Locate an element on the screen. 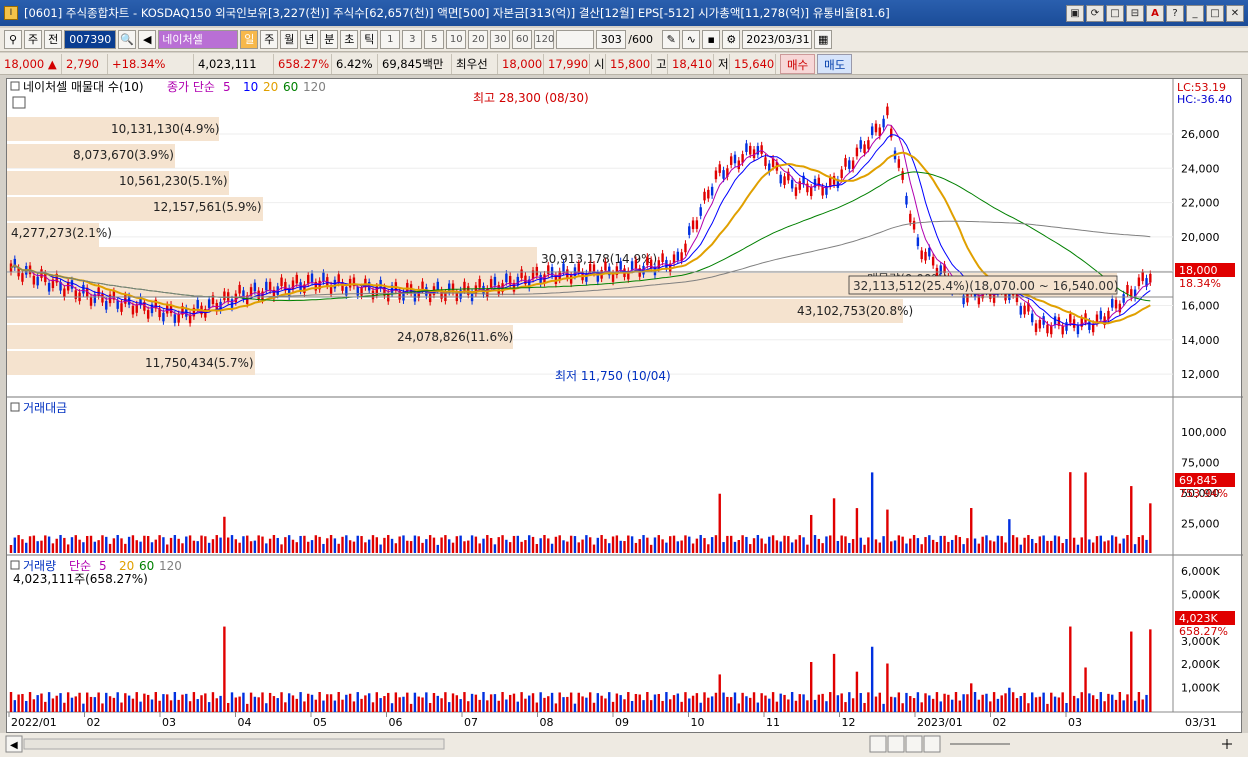  date-input: 2023/03/31 is located at coordinates (777, 39).